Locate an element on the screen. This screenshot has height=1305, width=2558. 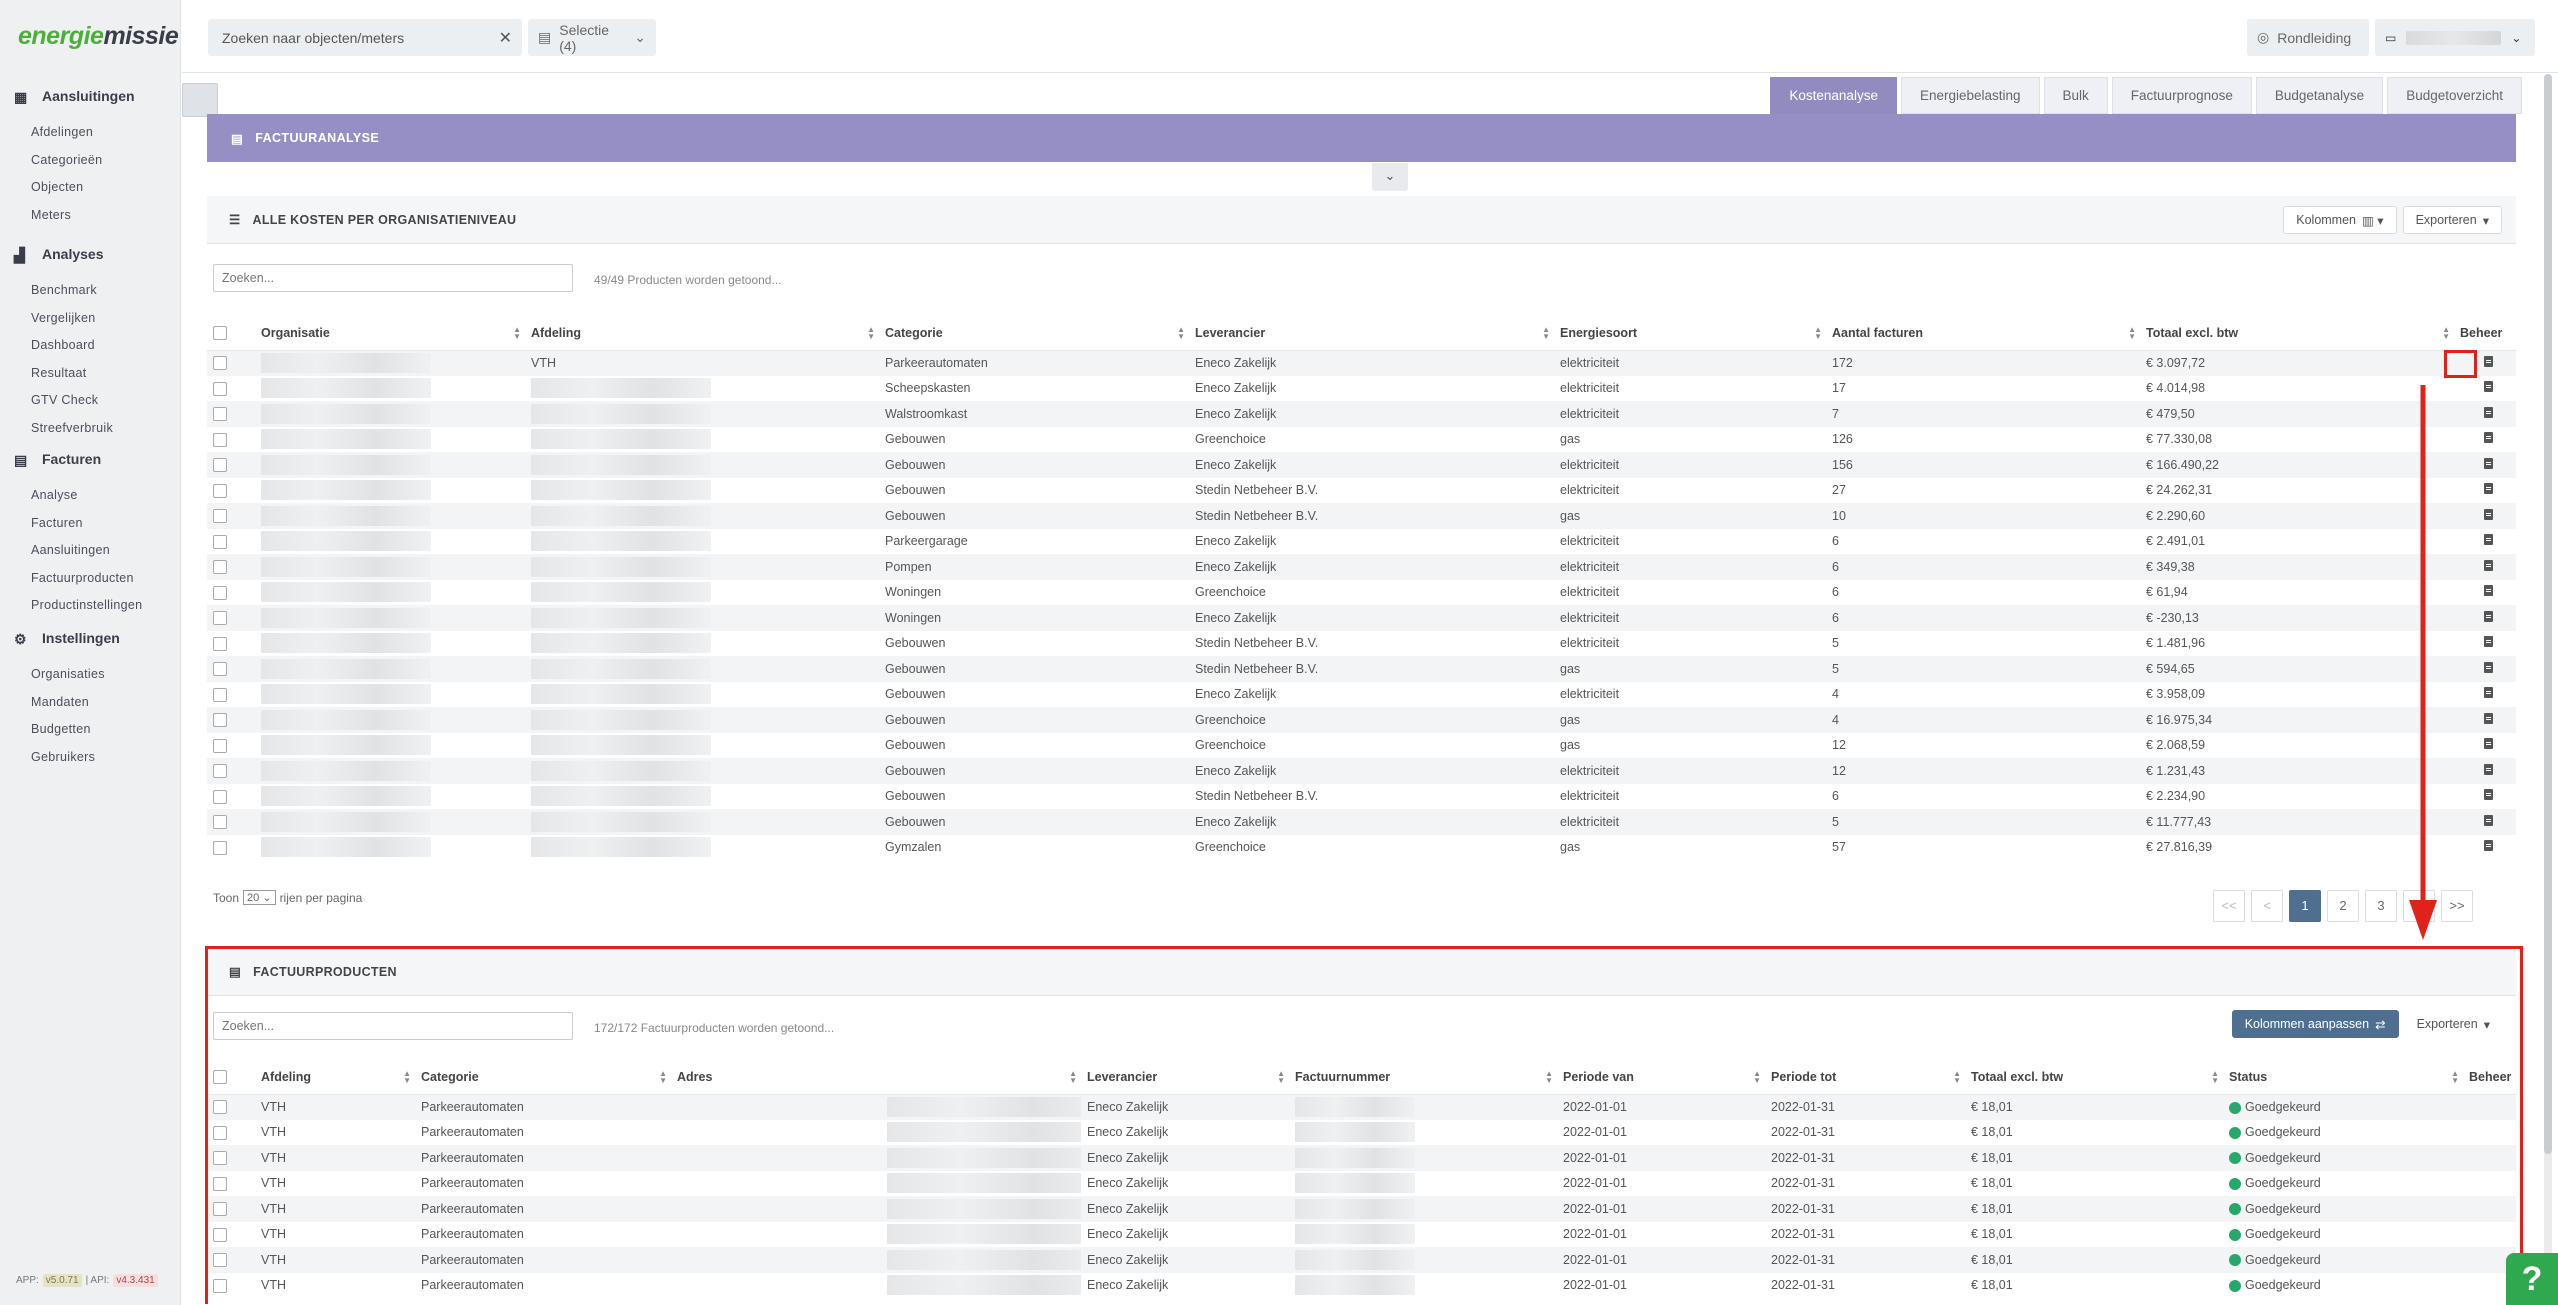
page-button: < is located at coordinates (2267, 906).